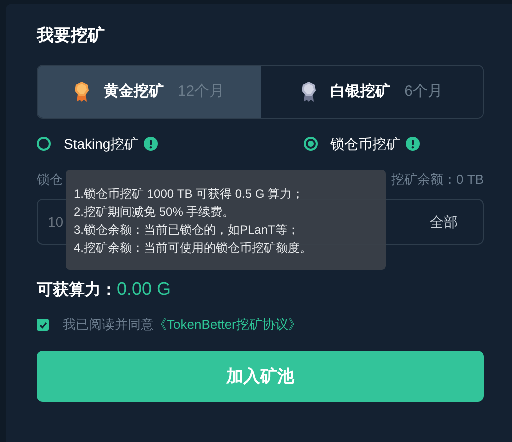  Describe the element at coordinates (438, 180) in the screenshot. I see `mining-balance-label: 挖矿余额：0 TB` at that location.